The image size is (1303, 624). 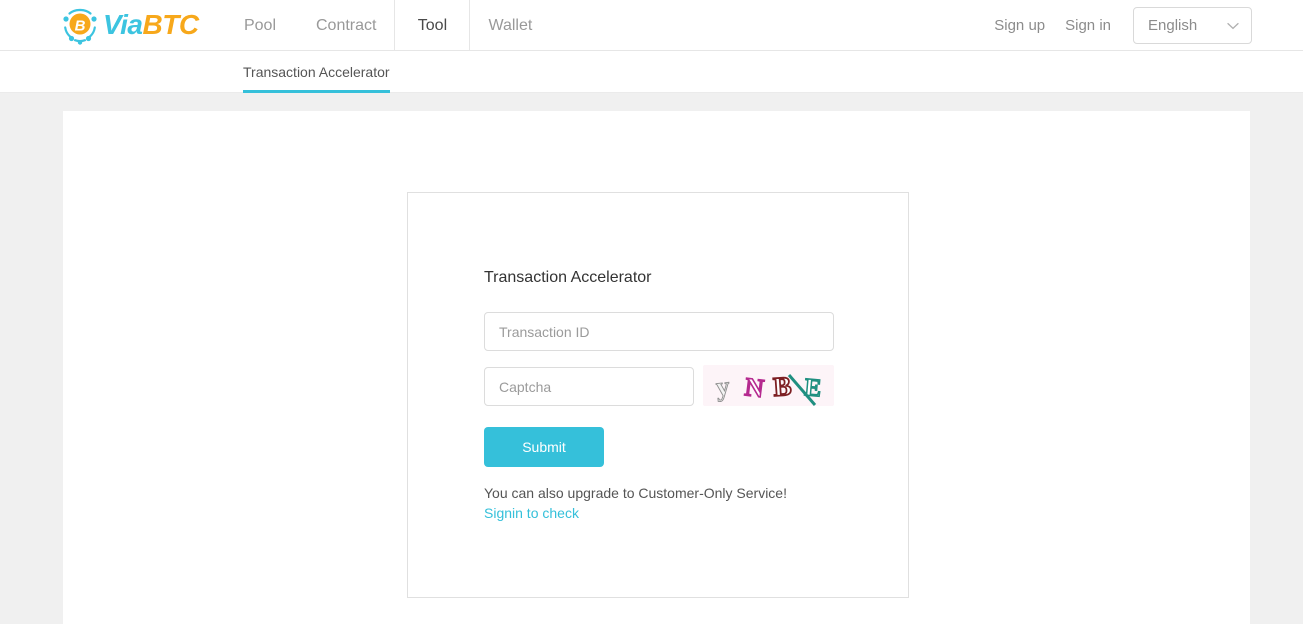 I want to click on chevron-down-icon, so click(x=1233, y=25).